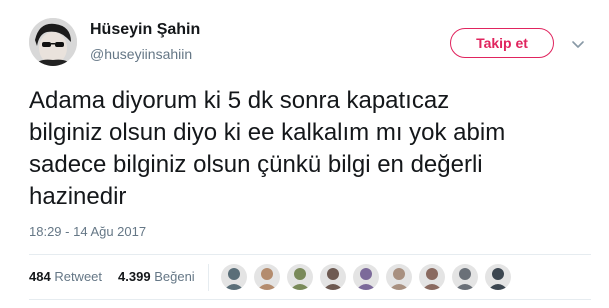 The width and height of the screenshot is (609, 308). What do you see at coordinates (502, 43) in the screenshot?
I see `follow-button: Takip et` at bounding box center [502, 43].